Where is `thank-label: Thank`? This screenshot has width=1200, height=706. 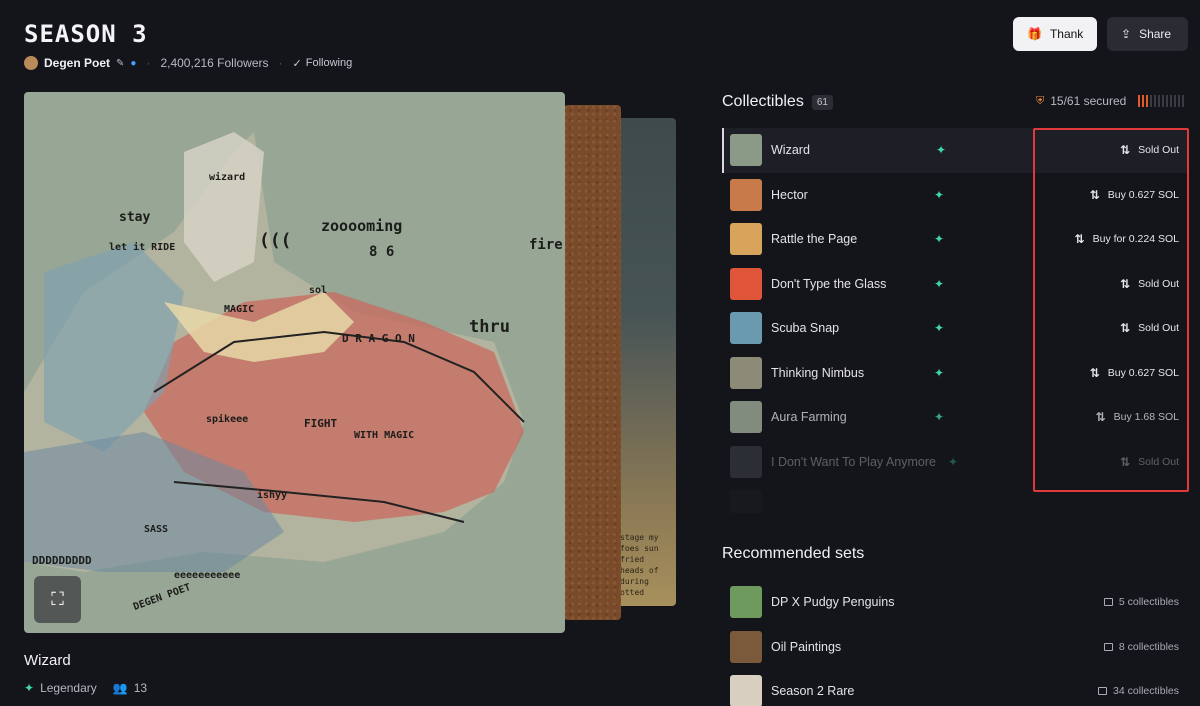
thank-label: Thank is located at coordinates (1066, 34).